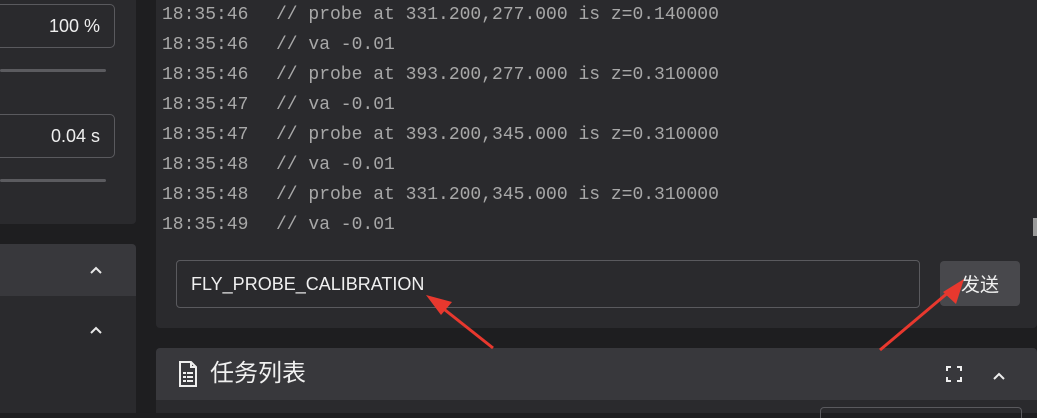 Image resolution: width=1037 pixels, height=418 pixels. I want to click on task-list-title: 任务列表, so click(258, 373).